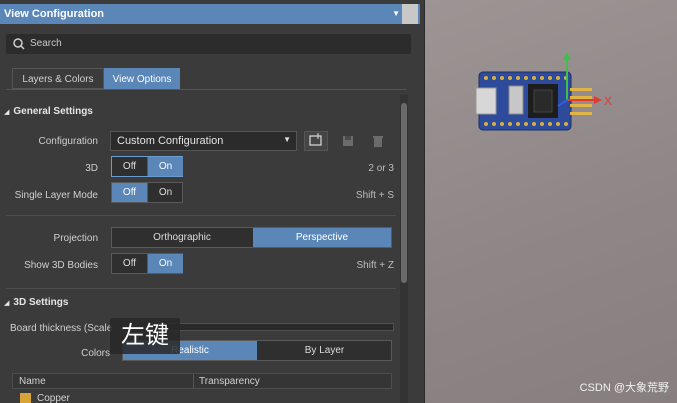 This screenshot has height=403, width=677. I want to click on panel-title: View Configuration, so click(54, 14).